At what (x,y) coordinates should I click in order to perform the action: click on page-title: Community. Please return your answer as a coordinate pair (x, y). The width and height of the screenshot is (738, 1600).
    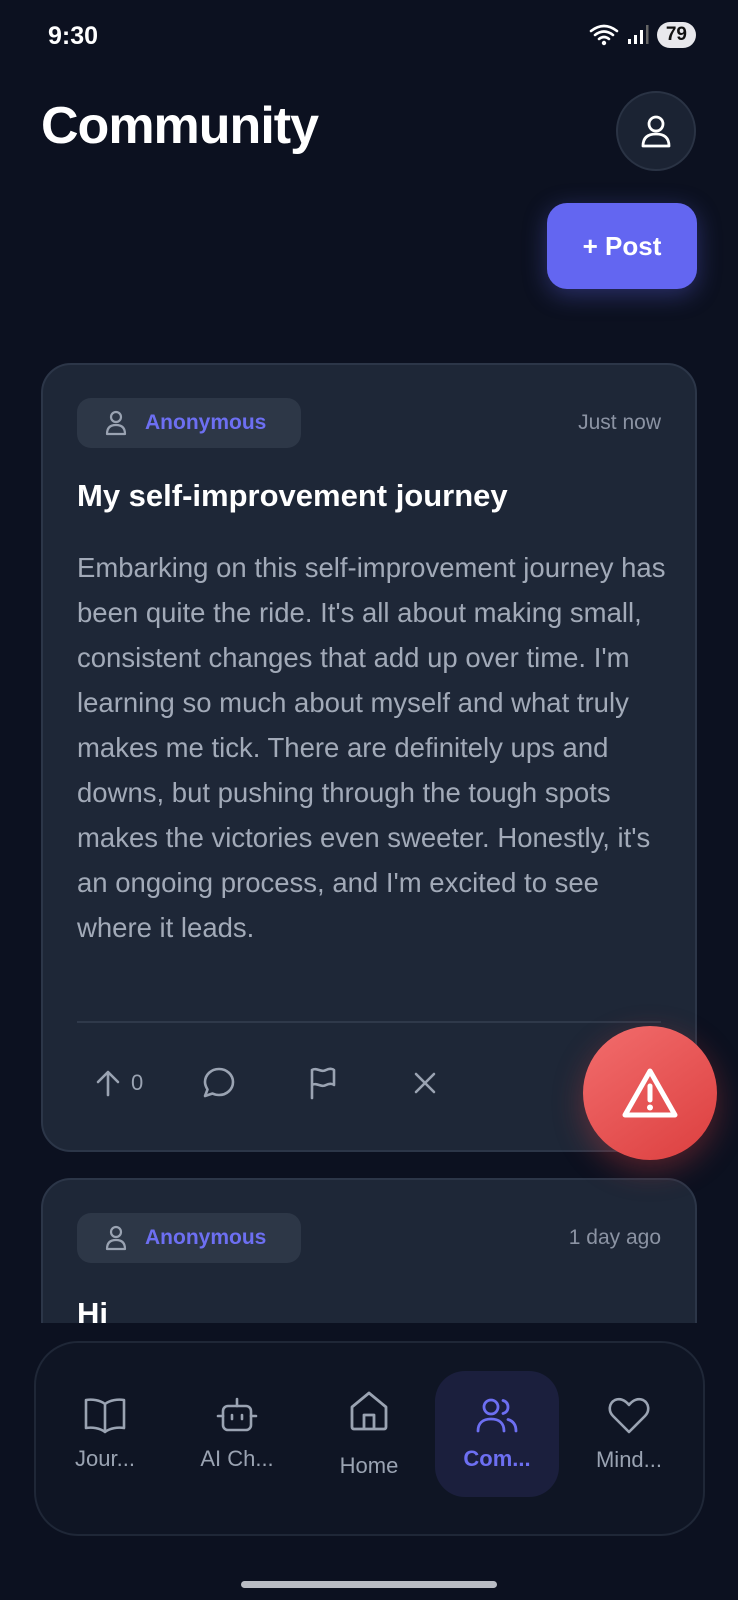
    Looking at the image, I should click on (180, 126).